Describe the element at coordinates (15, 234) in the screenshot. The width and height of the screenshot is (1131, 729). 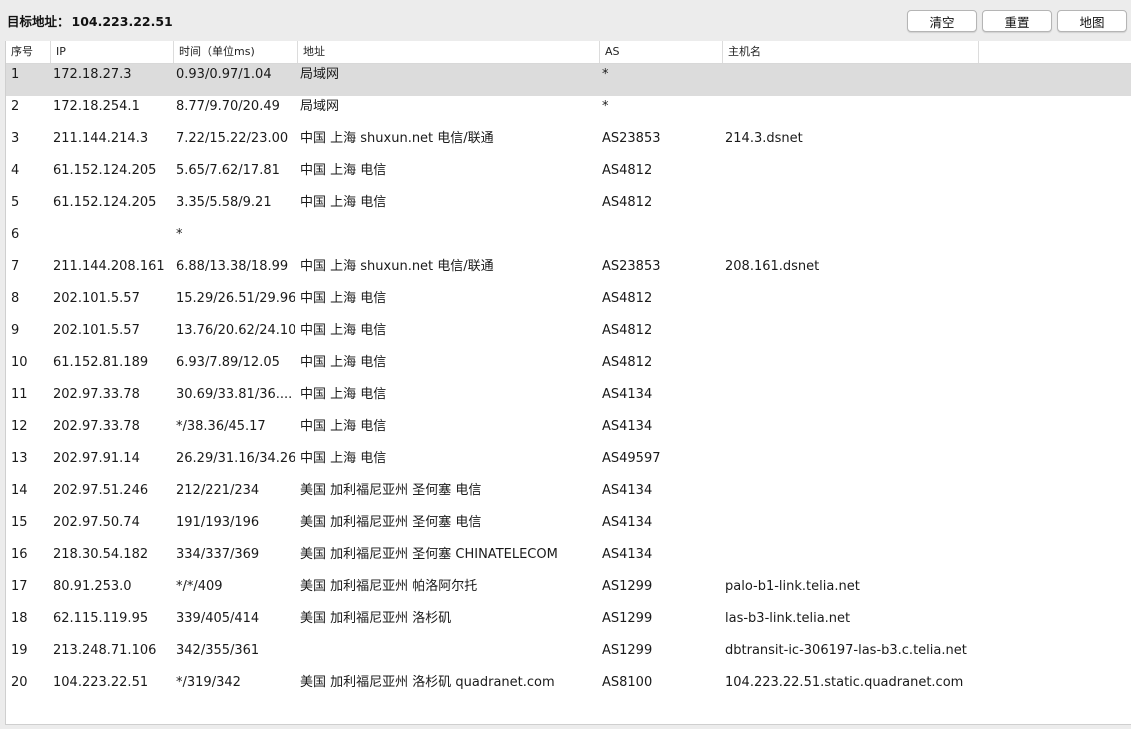
I see `hop-cell: 6` at that location.